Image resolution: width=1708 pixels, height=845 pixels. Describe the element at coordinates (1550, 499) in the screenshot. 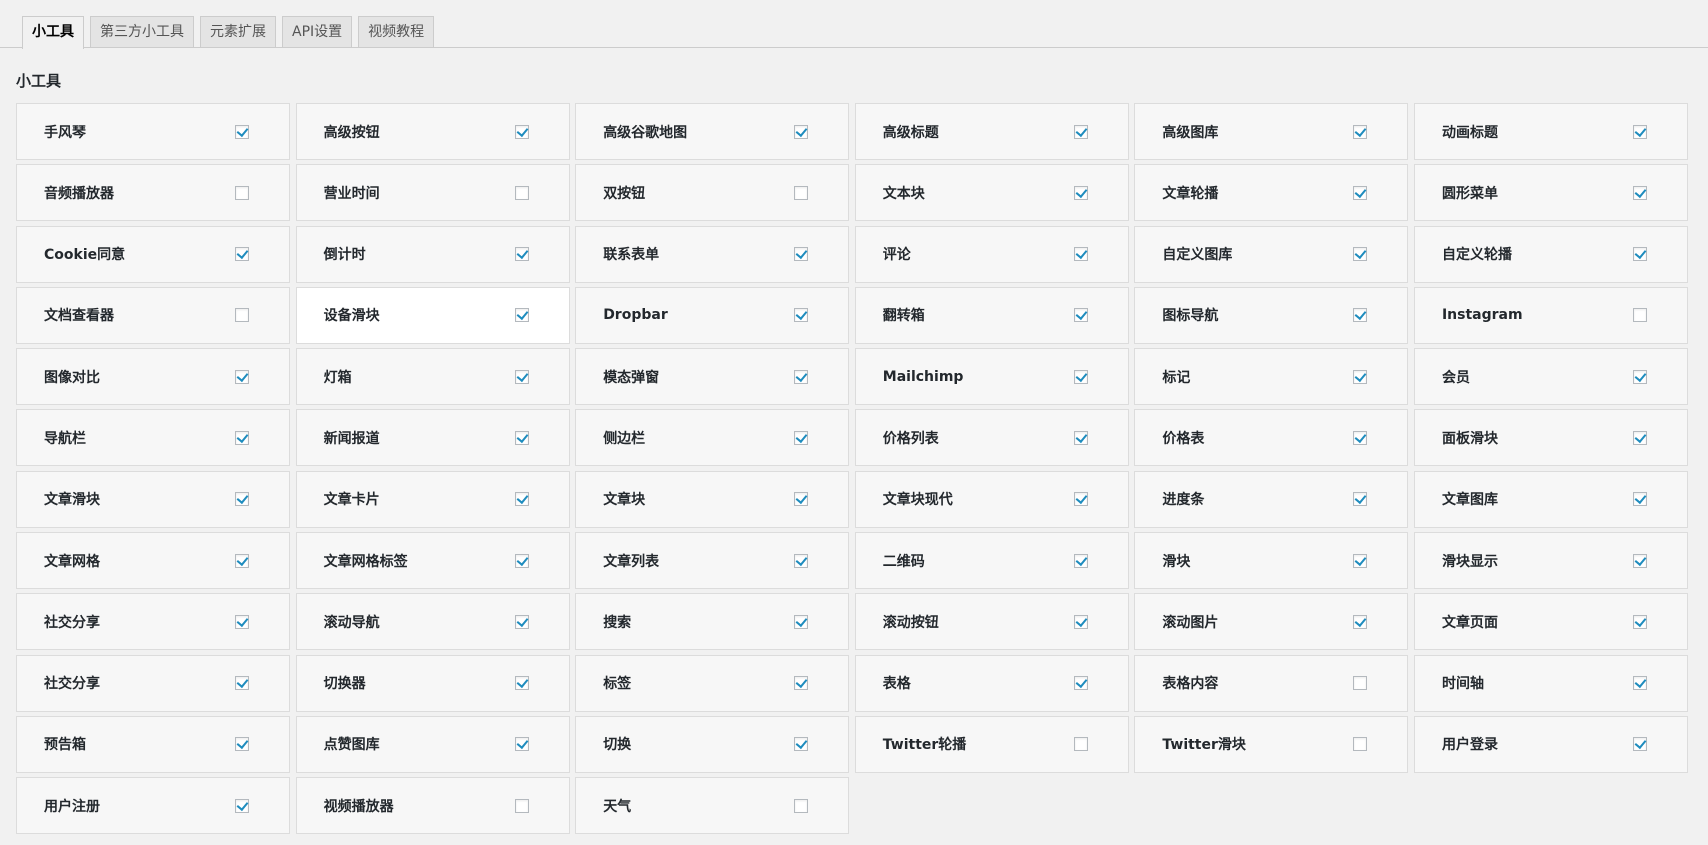

I see `widget-toggle-row: 文章图库` at that location.